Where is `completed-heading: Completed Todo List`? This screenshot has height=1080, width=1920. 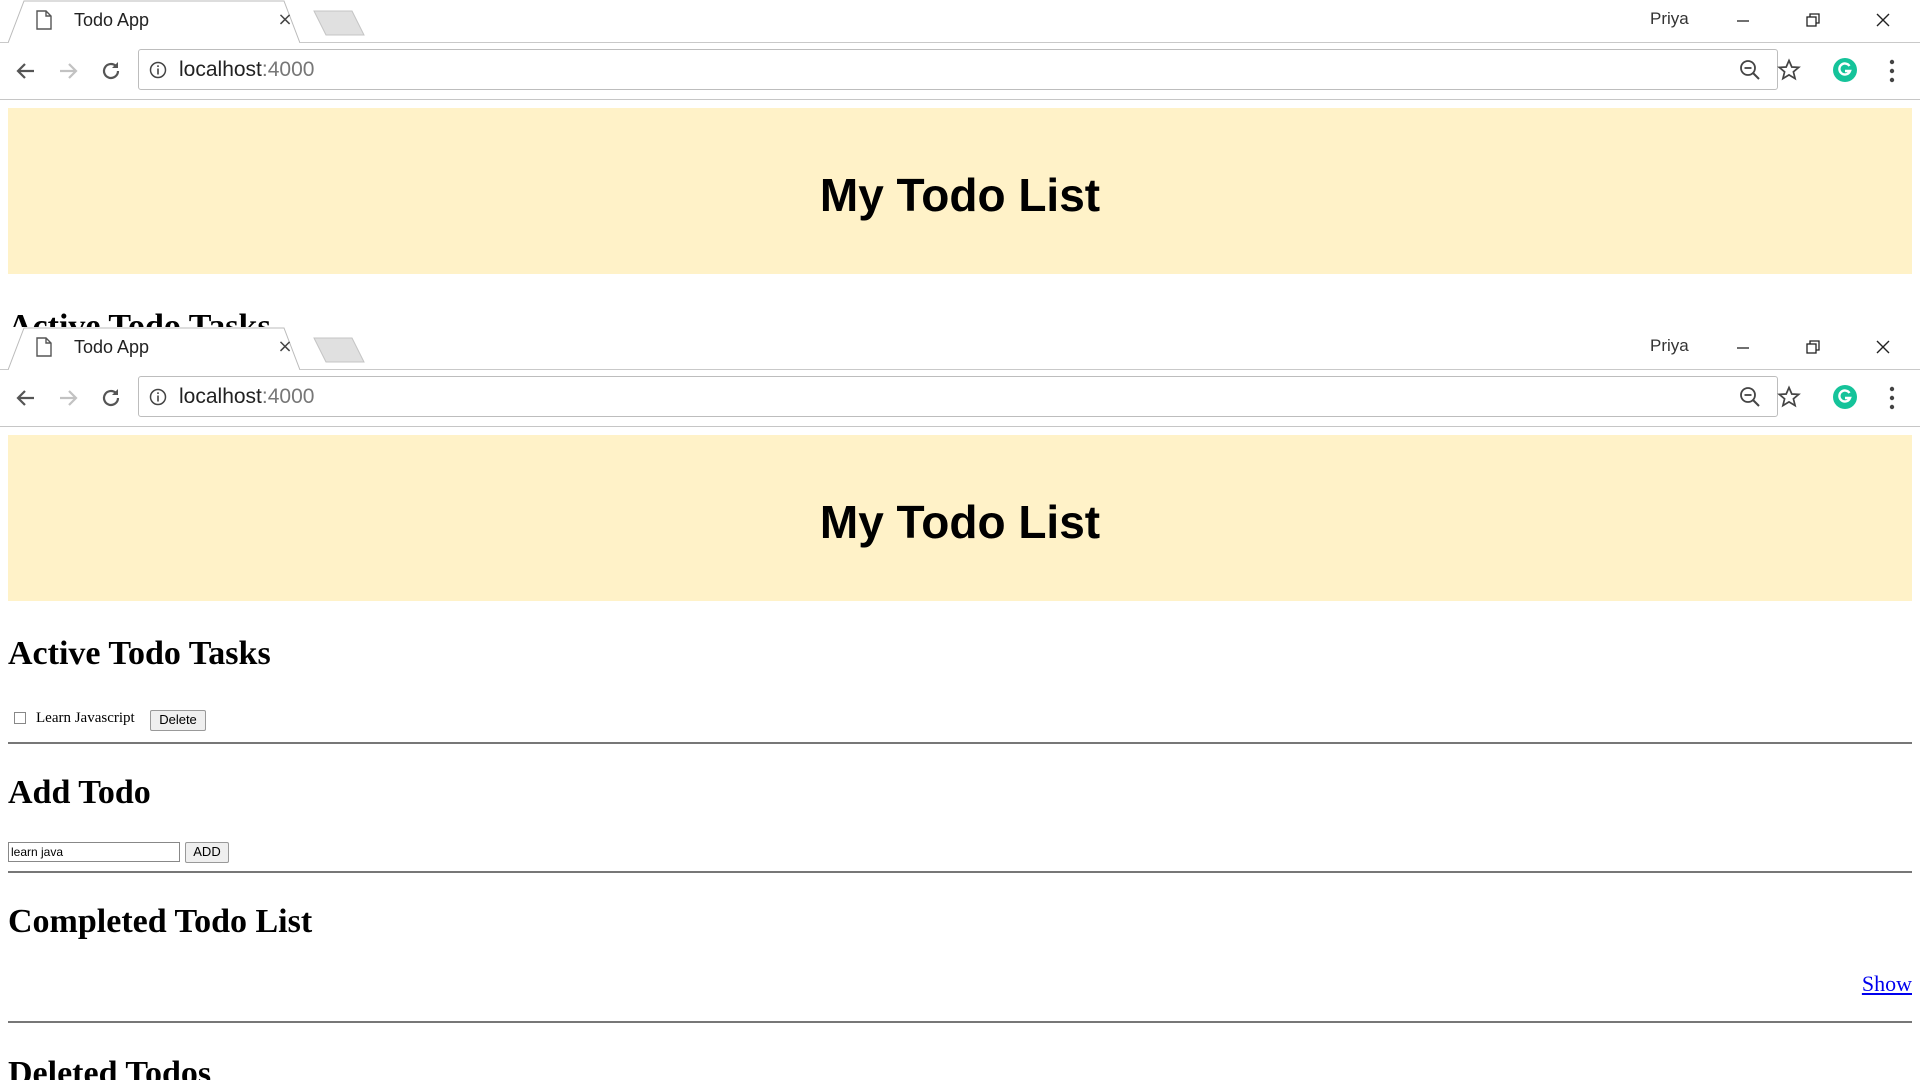 completed-heading: Completed Todo List is located at coordinates (160, 921).